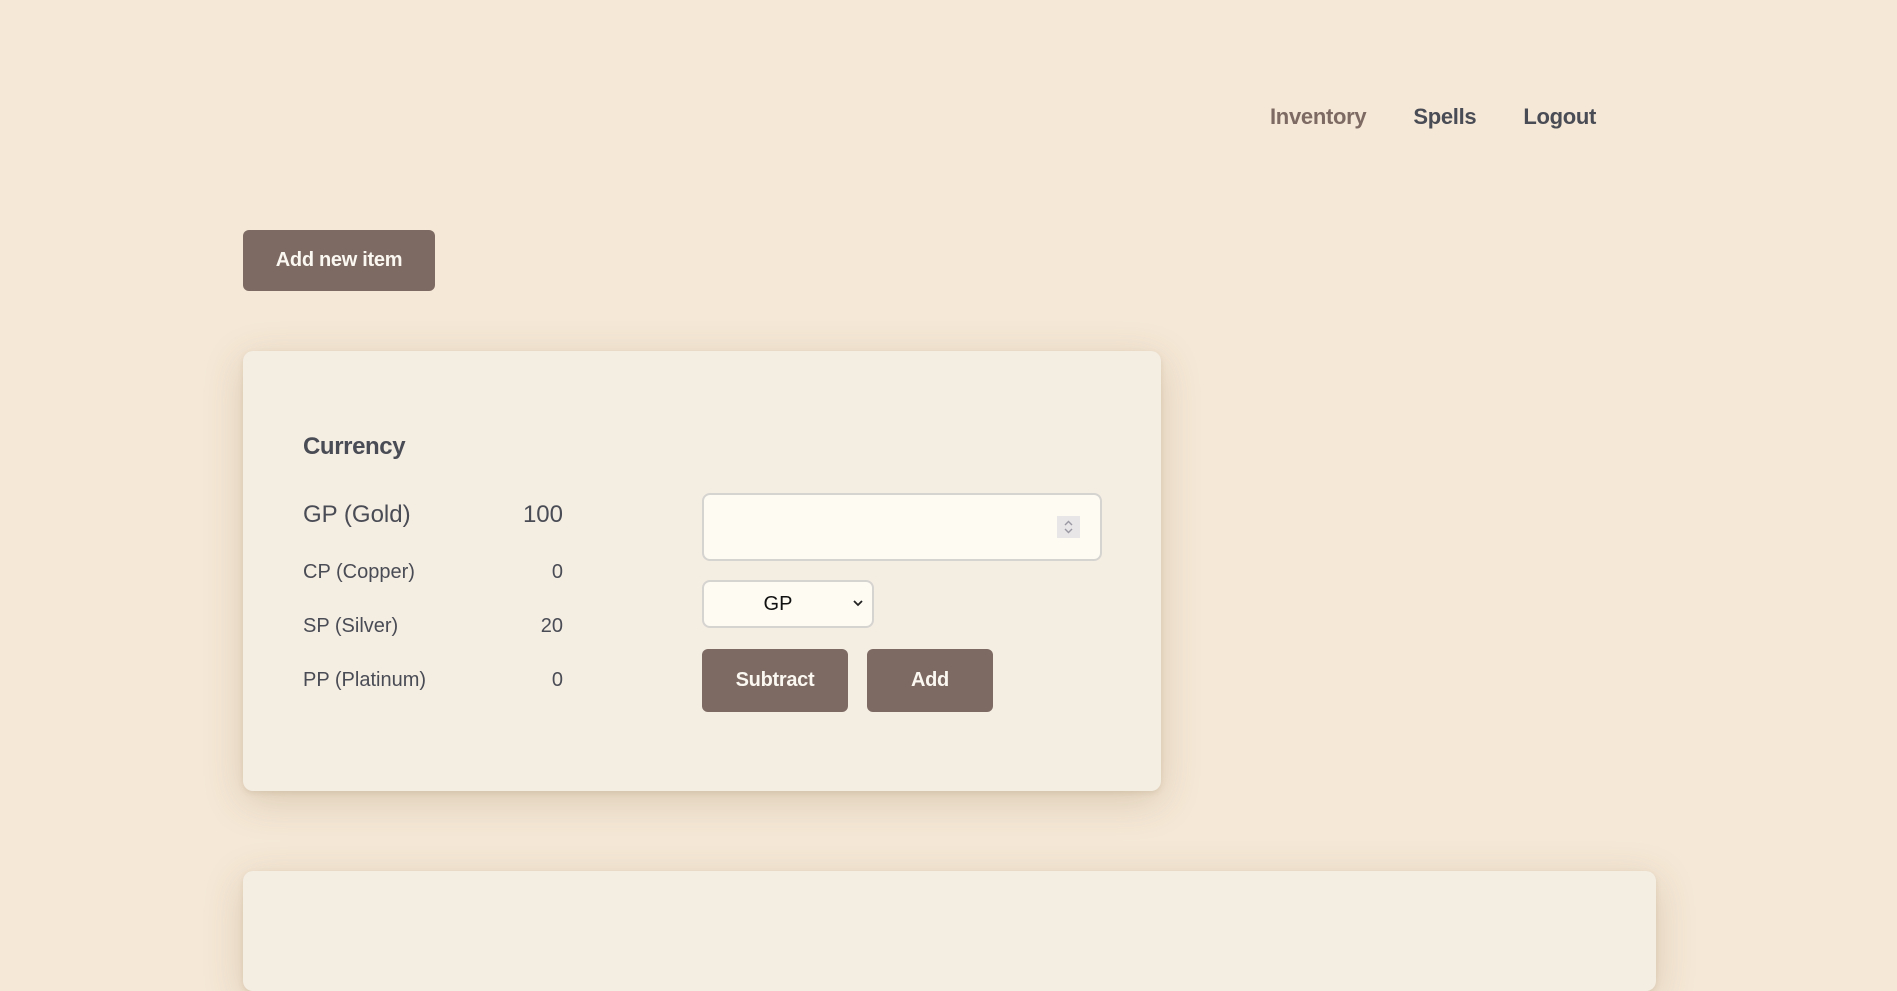 The height and width of the screenshot is (991, 1897). What do you see at coordinates (357, 514) in the screenshot?
I see `coin-label: GP (Gold)` at bounding box center [357, 514].